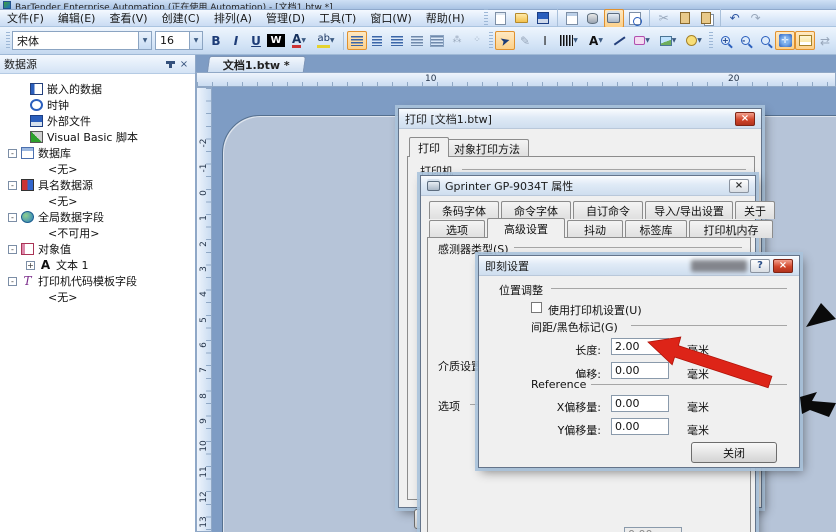 Image resolution: width=836 pixels, height=532 pixels. Describe the element at coordinates (706, 18) in the screenshot. I see `paste-button` at that location.